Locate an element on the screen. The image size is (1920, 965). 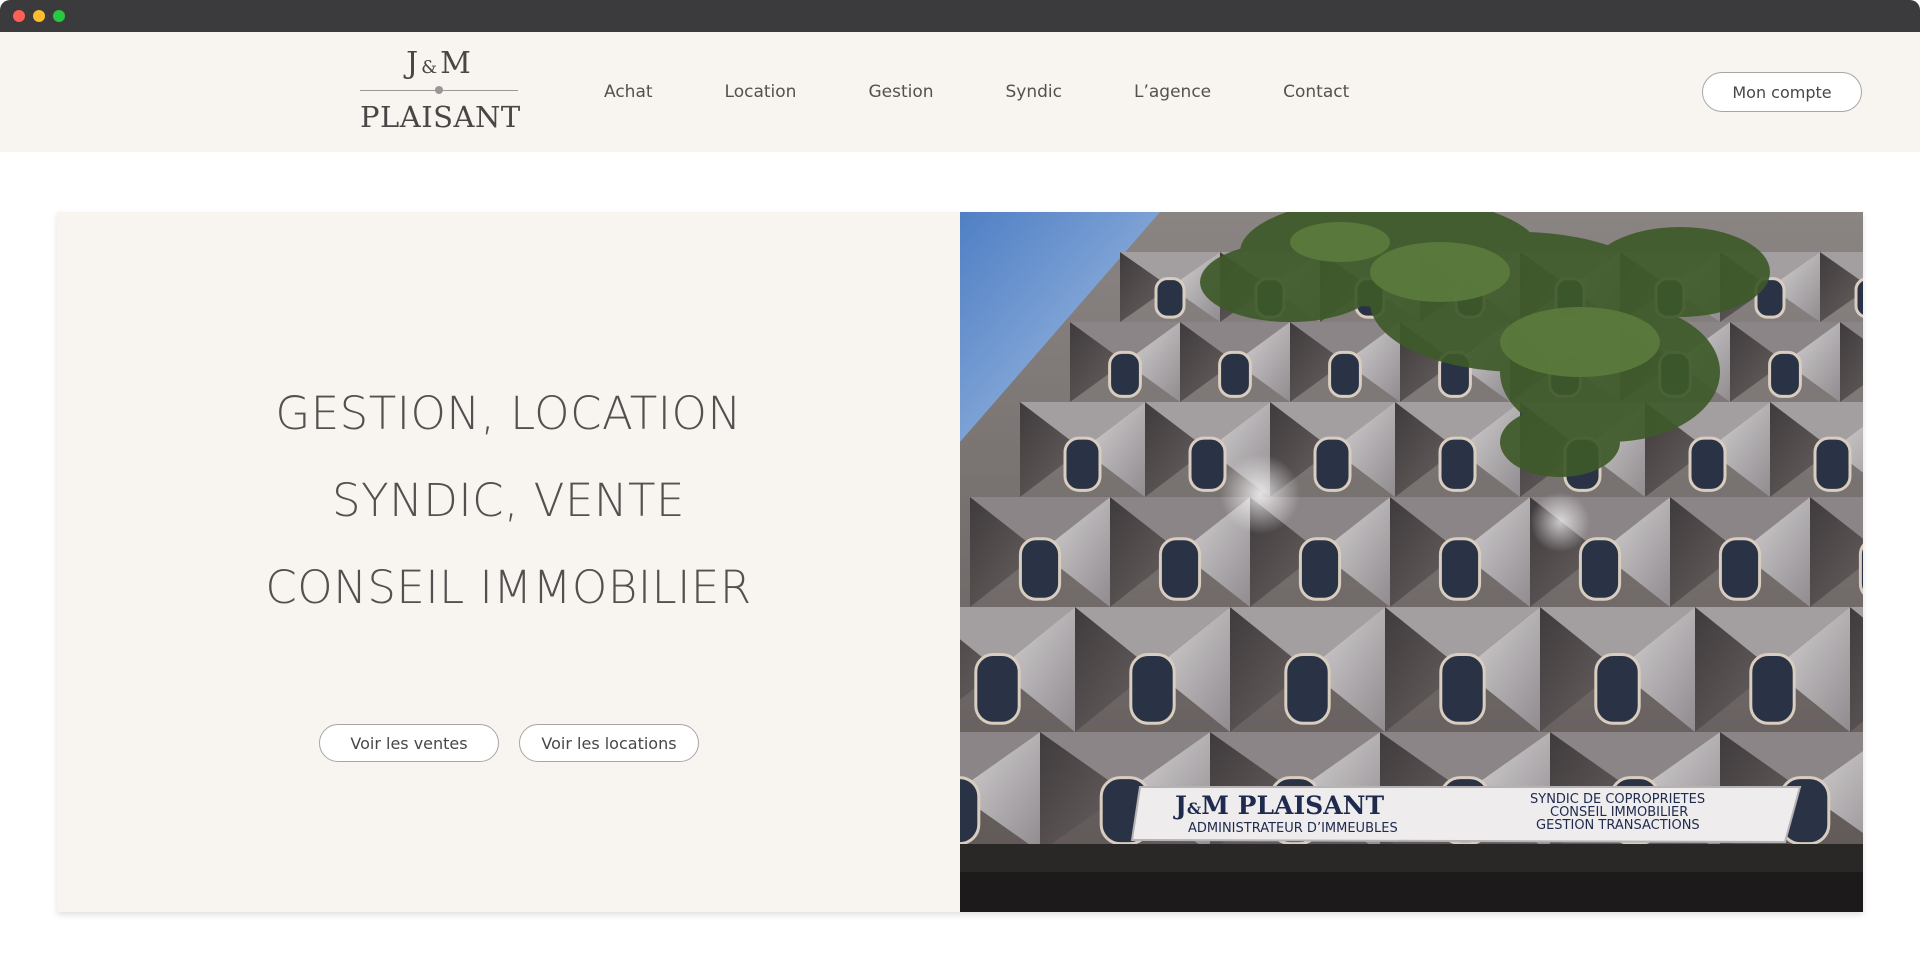
minimize-window-icon is located at coordinates (39, 16).